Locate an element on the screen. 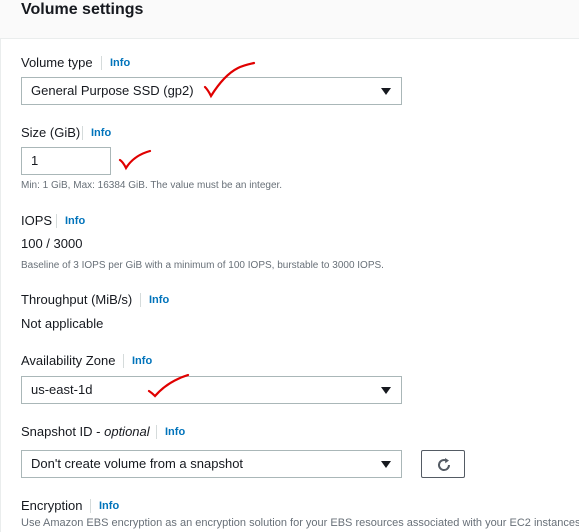 The height and width of the screenshot is (532, 579). panel-left-border is located at coordinates (0, 266).